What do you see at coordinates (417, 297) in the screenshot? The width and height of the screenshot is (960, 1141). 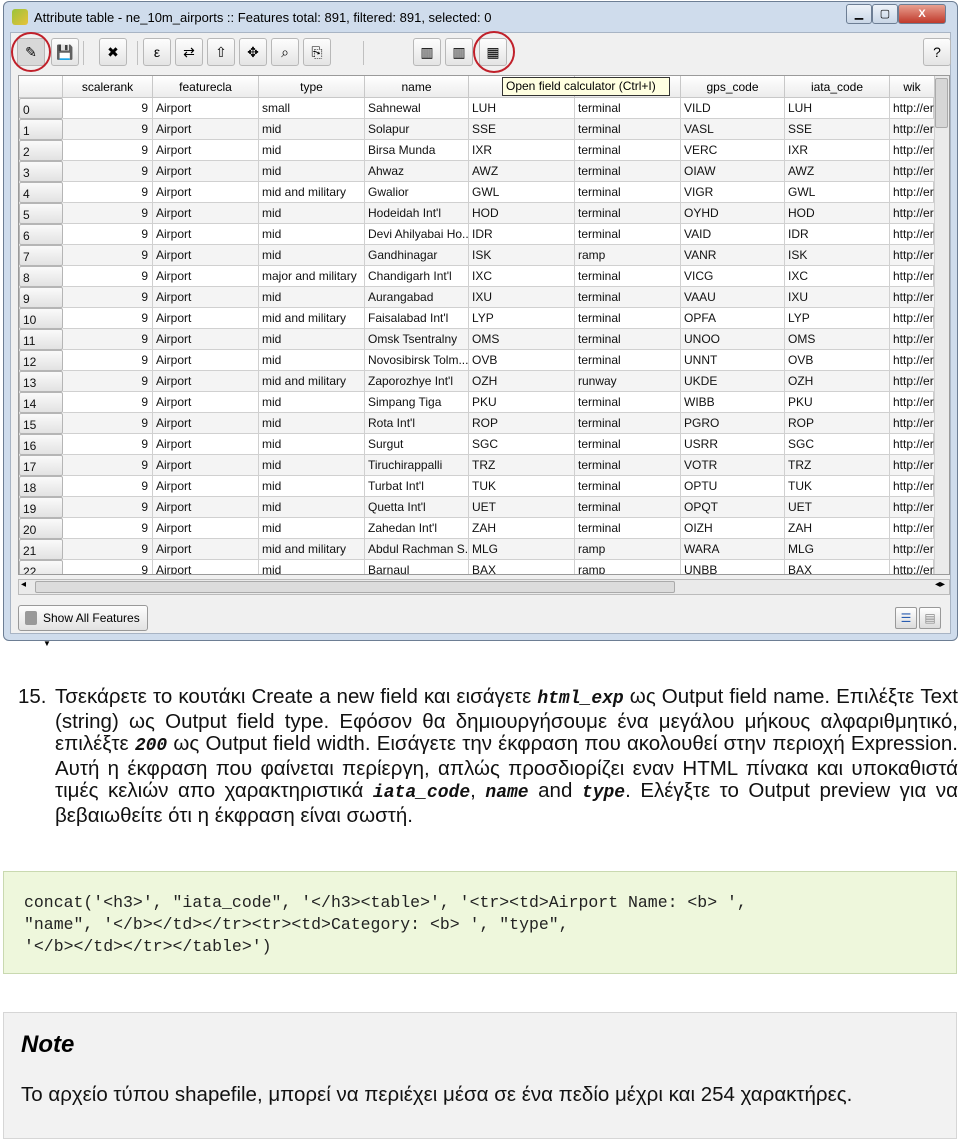 I see `cell-name: Aurangabad` at bounding box center [417, 297].